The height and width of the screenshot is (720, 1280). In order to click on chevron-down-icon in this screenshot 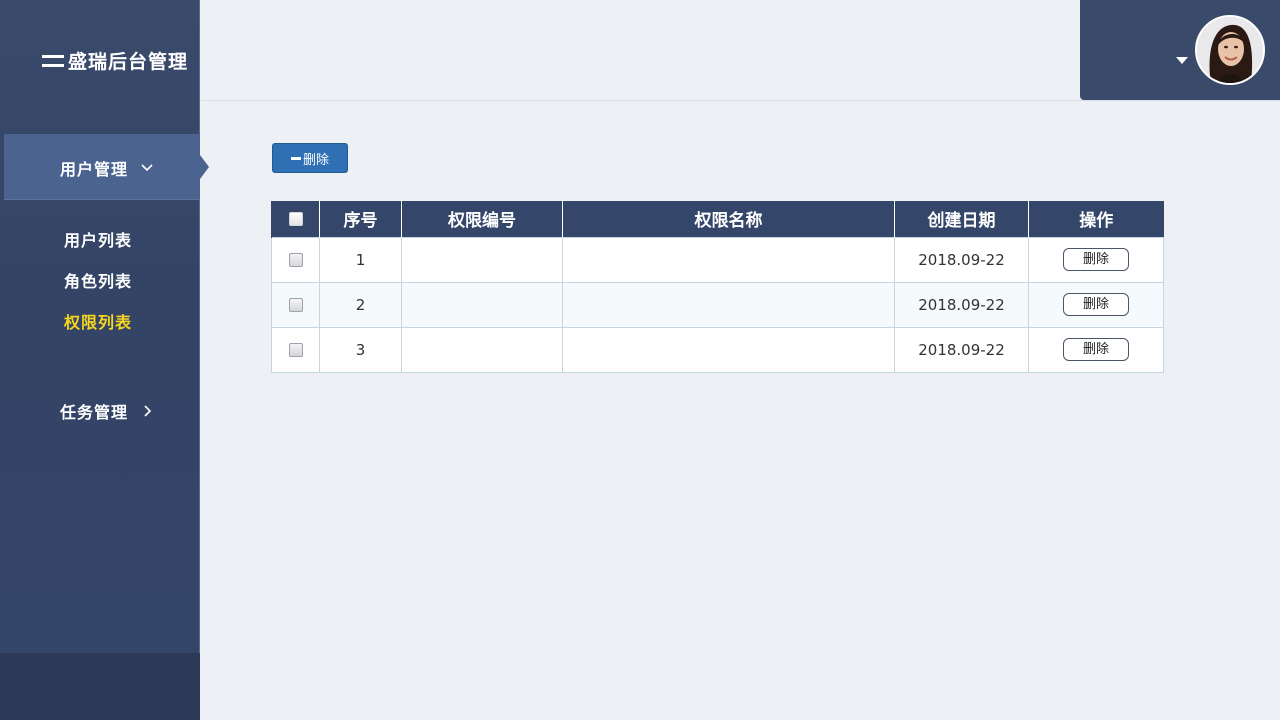, I will do `click(147, 168)`.